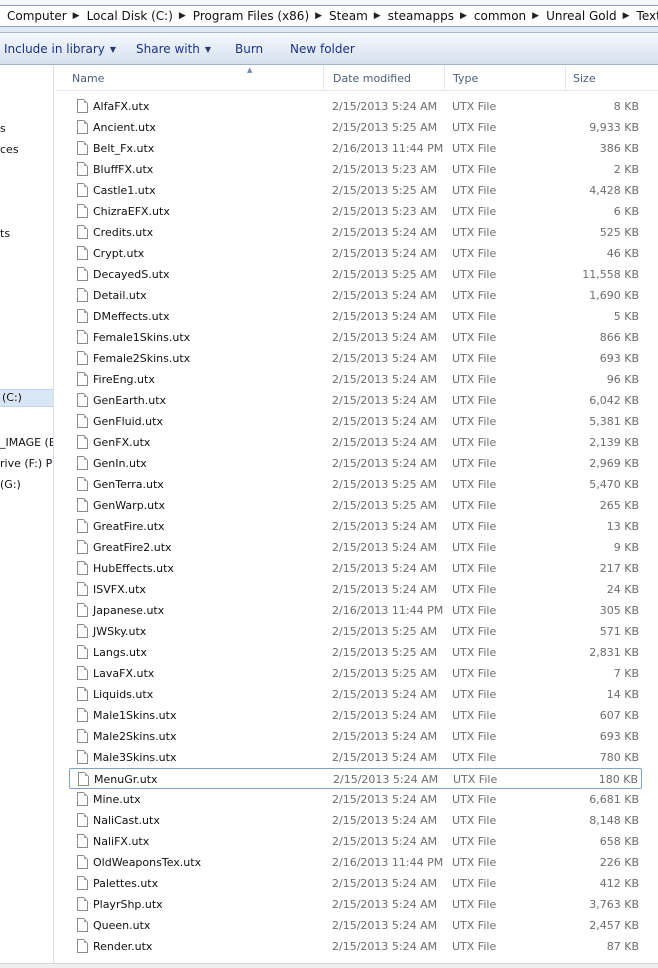 The width and height of the screenshot is (658, 968). Describe the element at coordinates (496, 16) in the screenshot. I see `breadcrumb-item: common` at that location.